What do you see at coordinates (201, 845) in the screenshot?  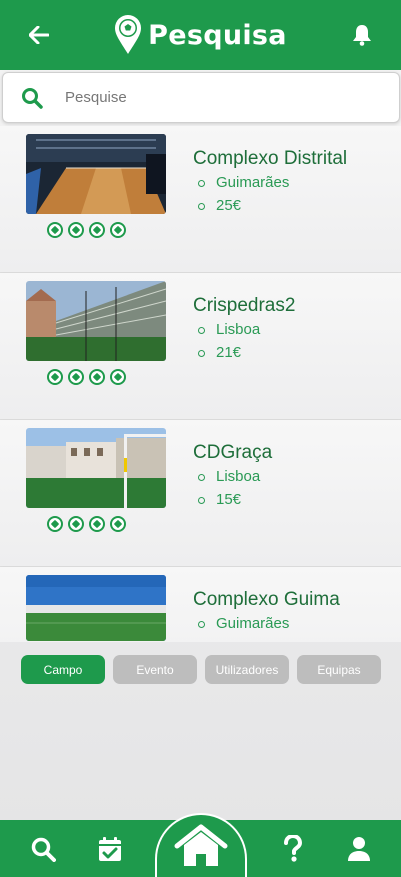 I see `home-icon` at bounding box center [201, 845].